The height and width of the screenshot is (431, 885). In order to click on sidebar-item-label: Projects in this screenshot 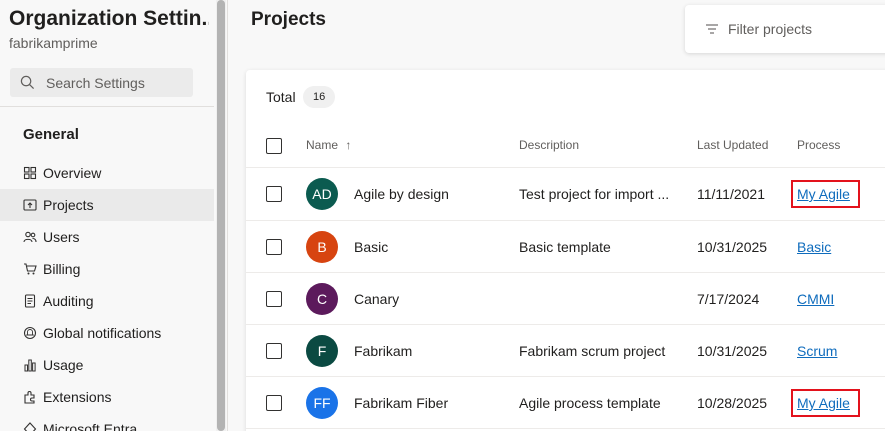, I will do `click(68, 205)`.